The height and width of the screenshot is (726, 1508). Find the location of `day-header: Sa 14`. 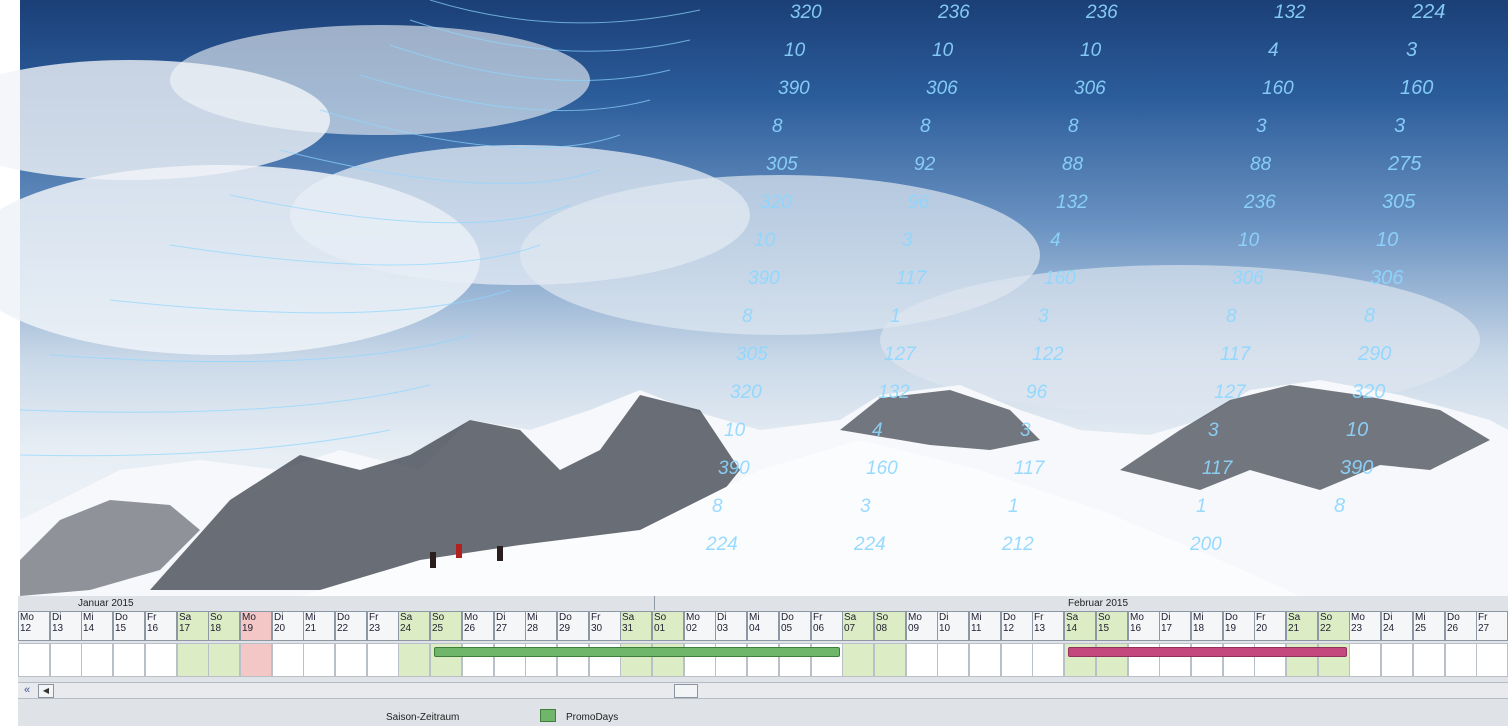

day-header: Sa 14 is located at coordinates (1080, 626).